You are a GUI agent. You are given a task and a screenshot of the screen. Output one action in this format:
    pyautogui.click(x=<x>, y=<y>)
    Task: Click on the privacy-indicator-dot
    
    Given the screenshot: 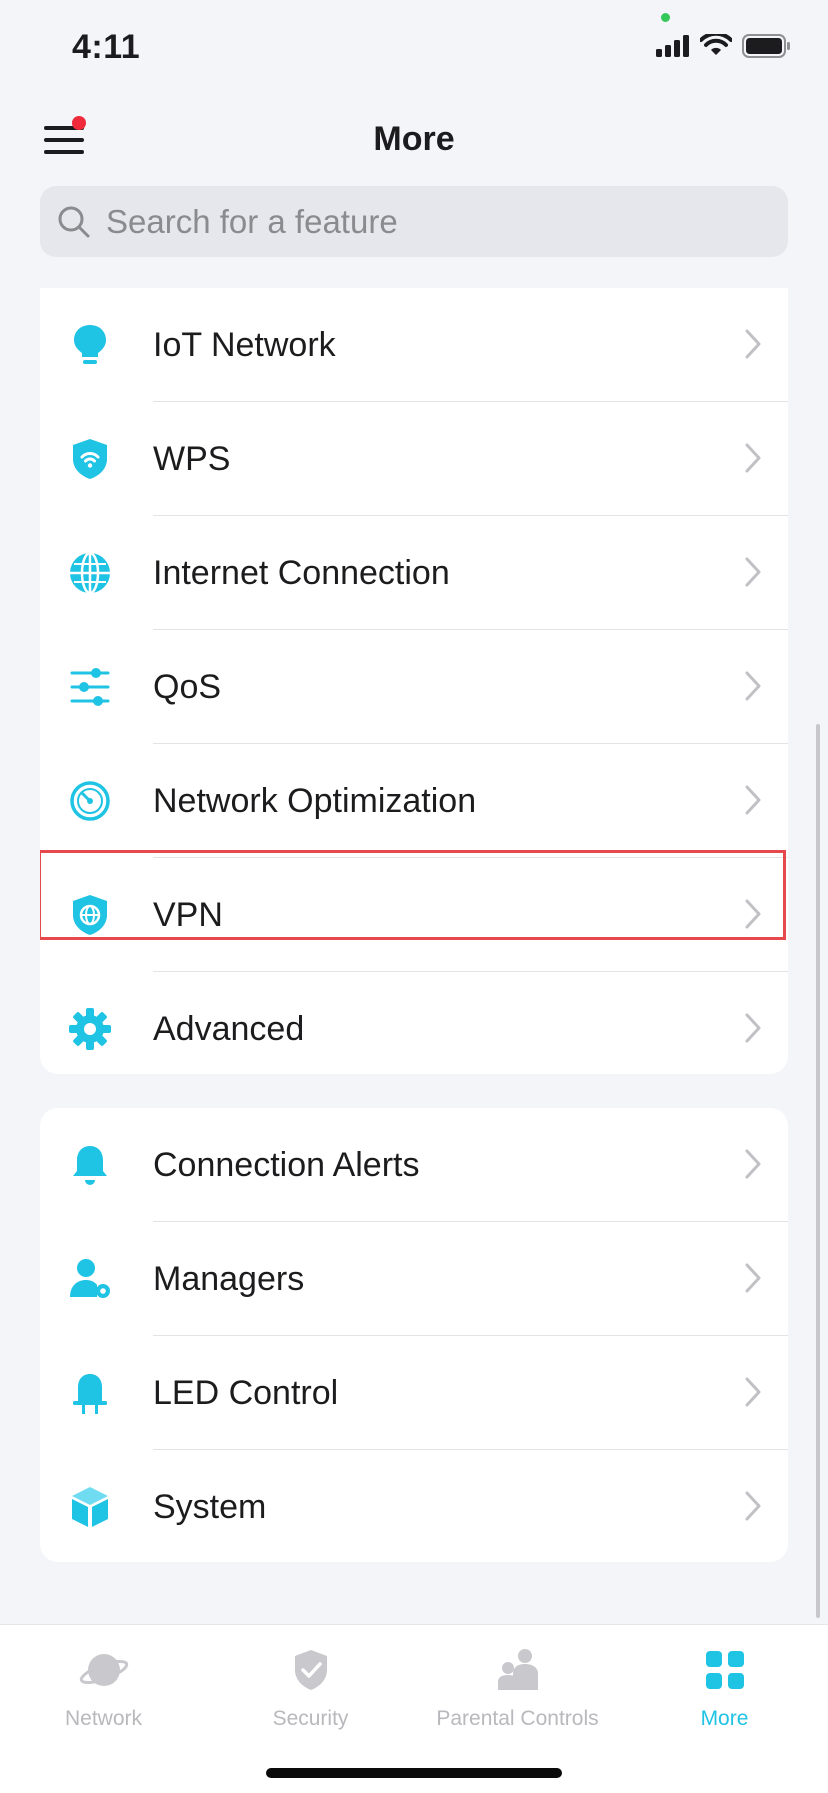 What is the action you would take?
    pyautogui.click(x=665, y=17)
    